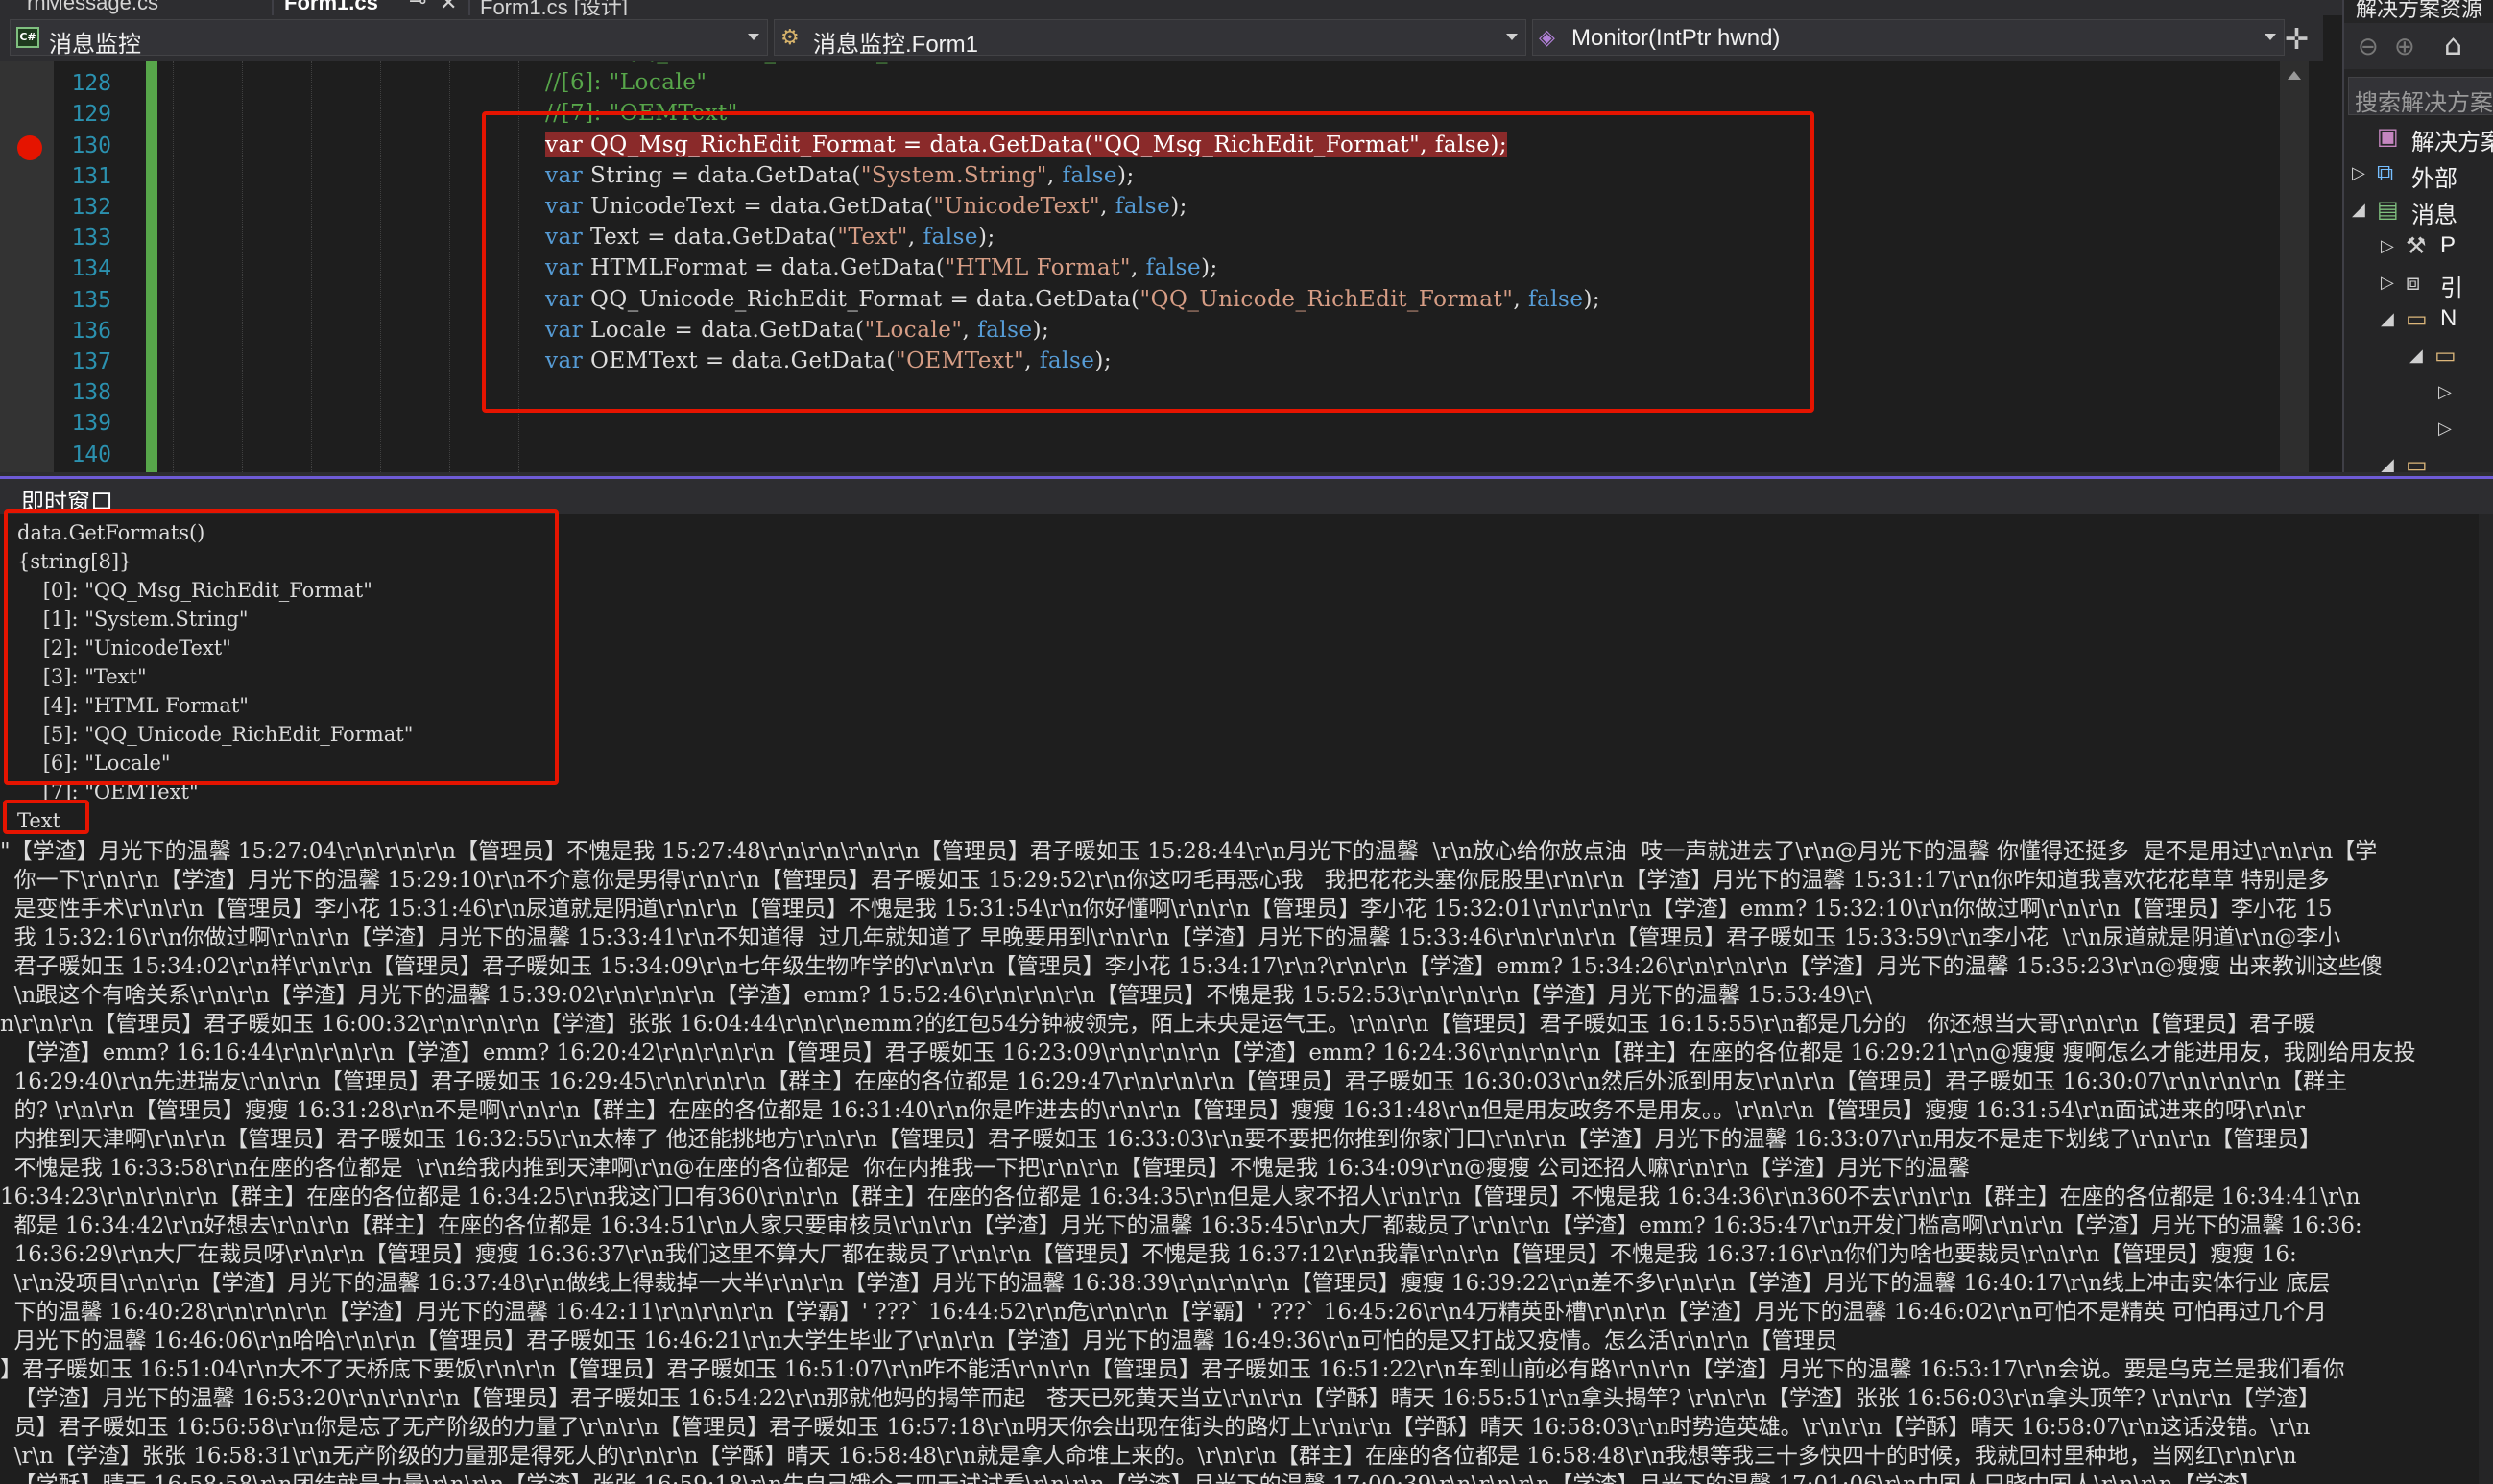 Image resolution: width=2493 pixels, height=1484 pixels. I want to click on back-icon: ⊖, so click(2368, 47).